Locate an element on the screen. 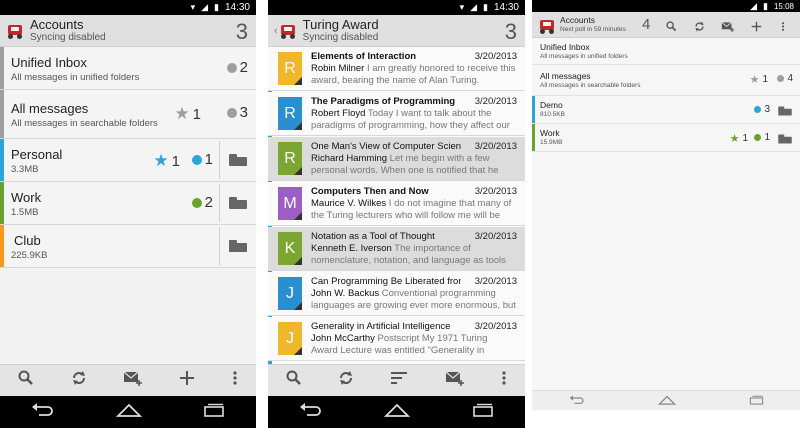 The image size is (800, 428). avatar-letter: J is located at coordinates (290, 338).